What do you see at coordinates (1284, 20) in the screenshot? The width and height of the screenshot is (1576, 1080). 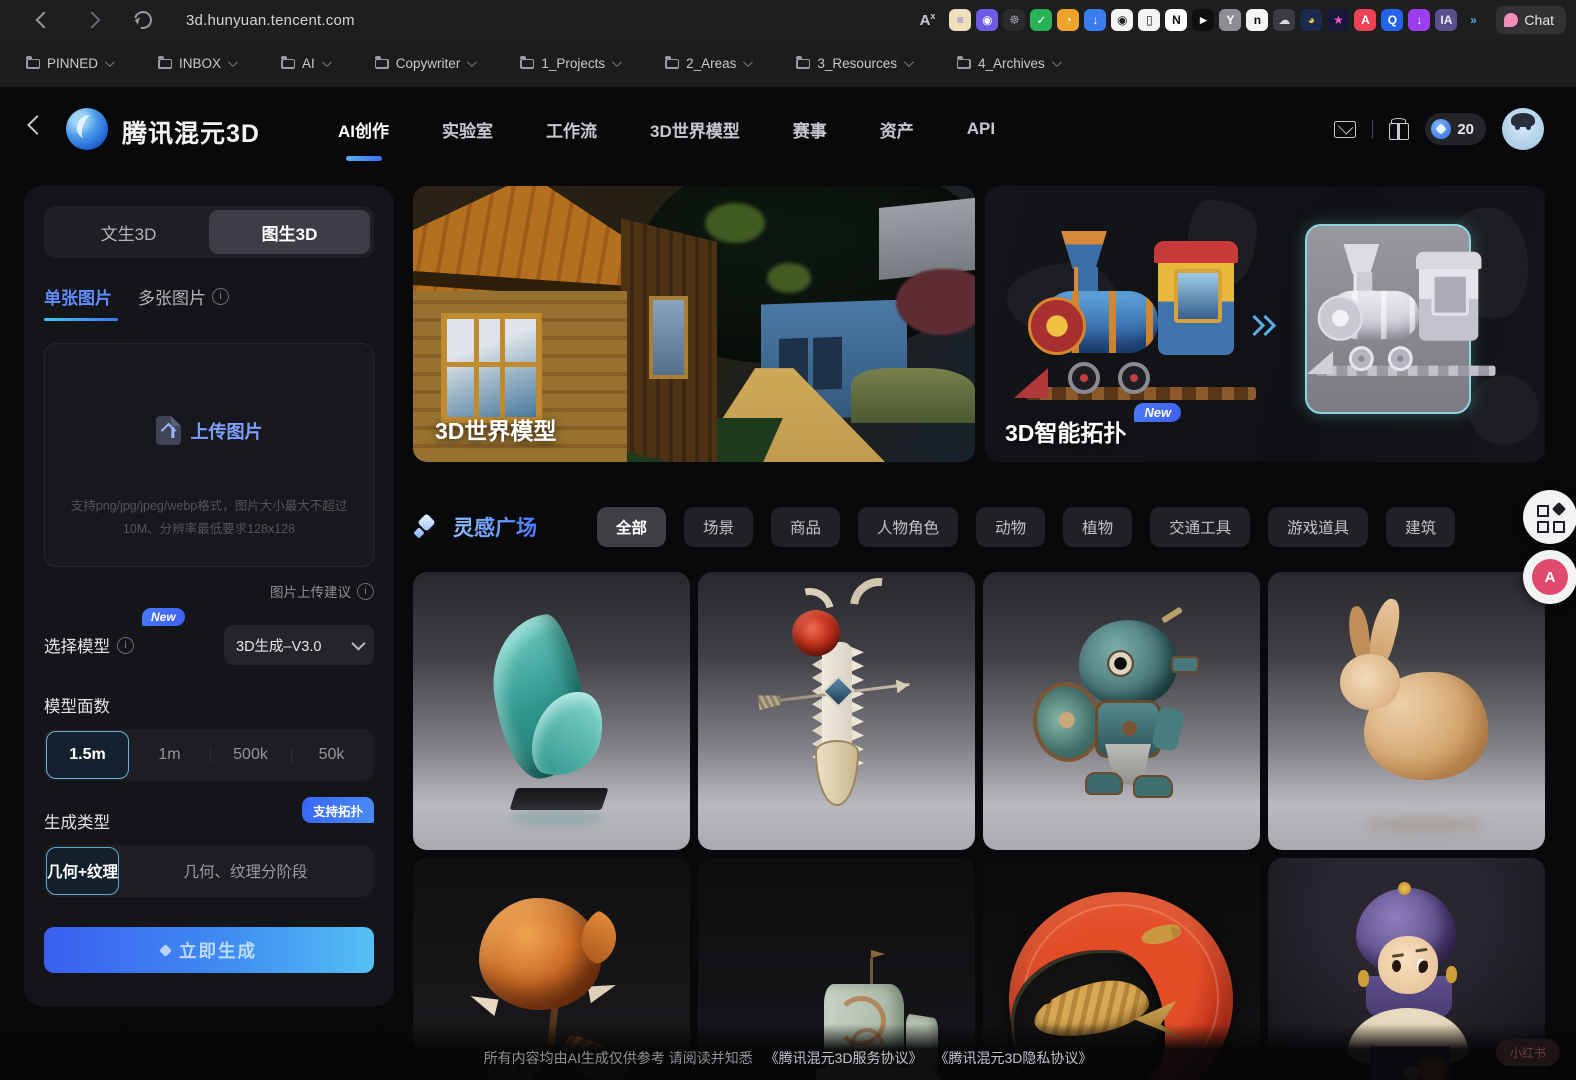 I see `extension-icon: ☁` at bounding box center [1284, 20].